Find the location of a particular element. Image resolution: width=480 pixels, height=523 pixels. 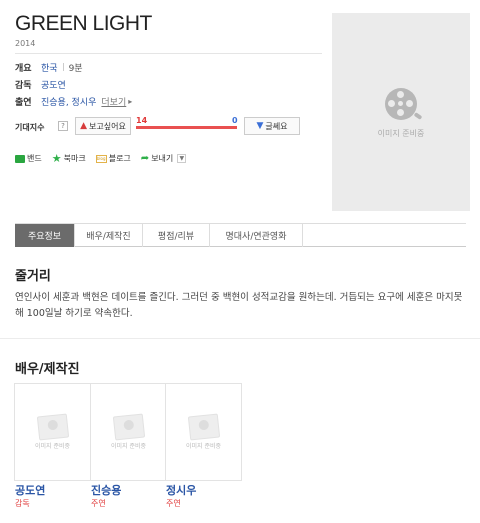

separator is located at coordinates (63, 67).